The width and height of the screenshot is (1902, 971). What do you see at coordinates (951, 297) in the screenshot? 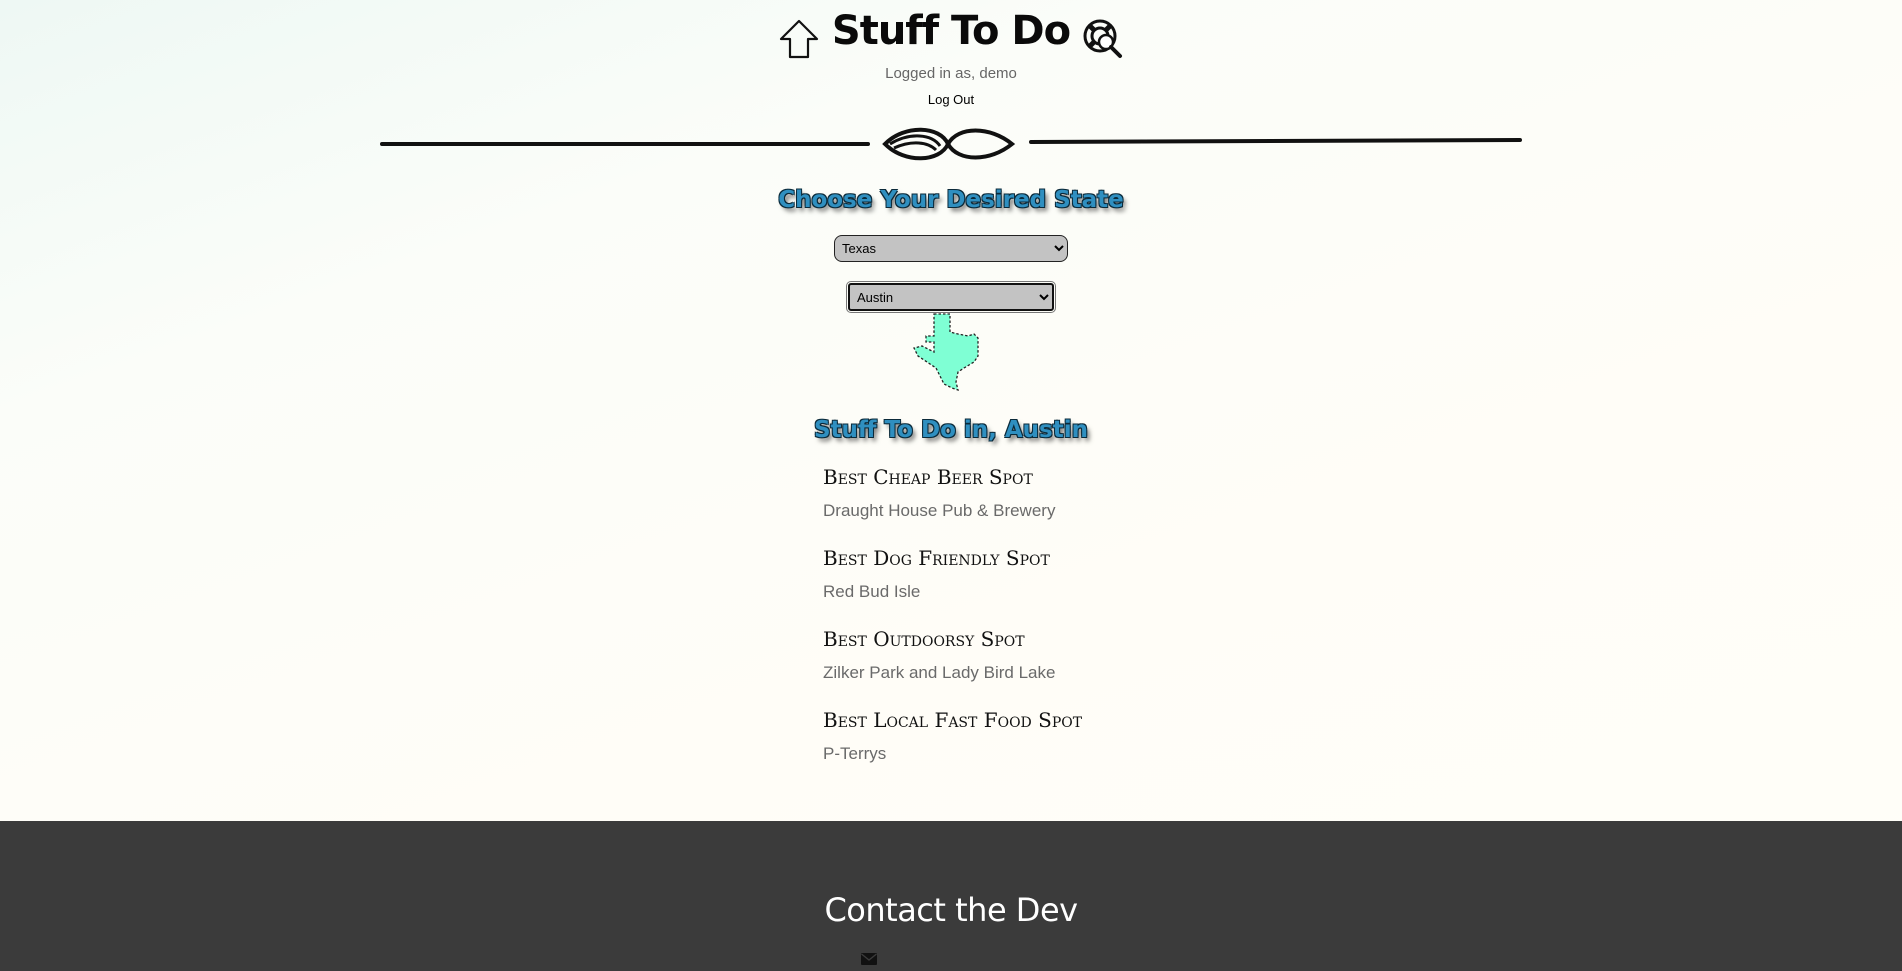
I see `city-select: Austin` at bounding box center [951, 297].